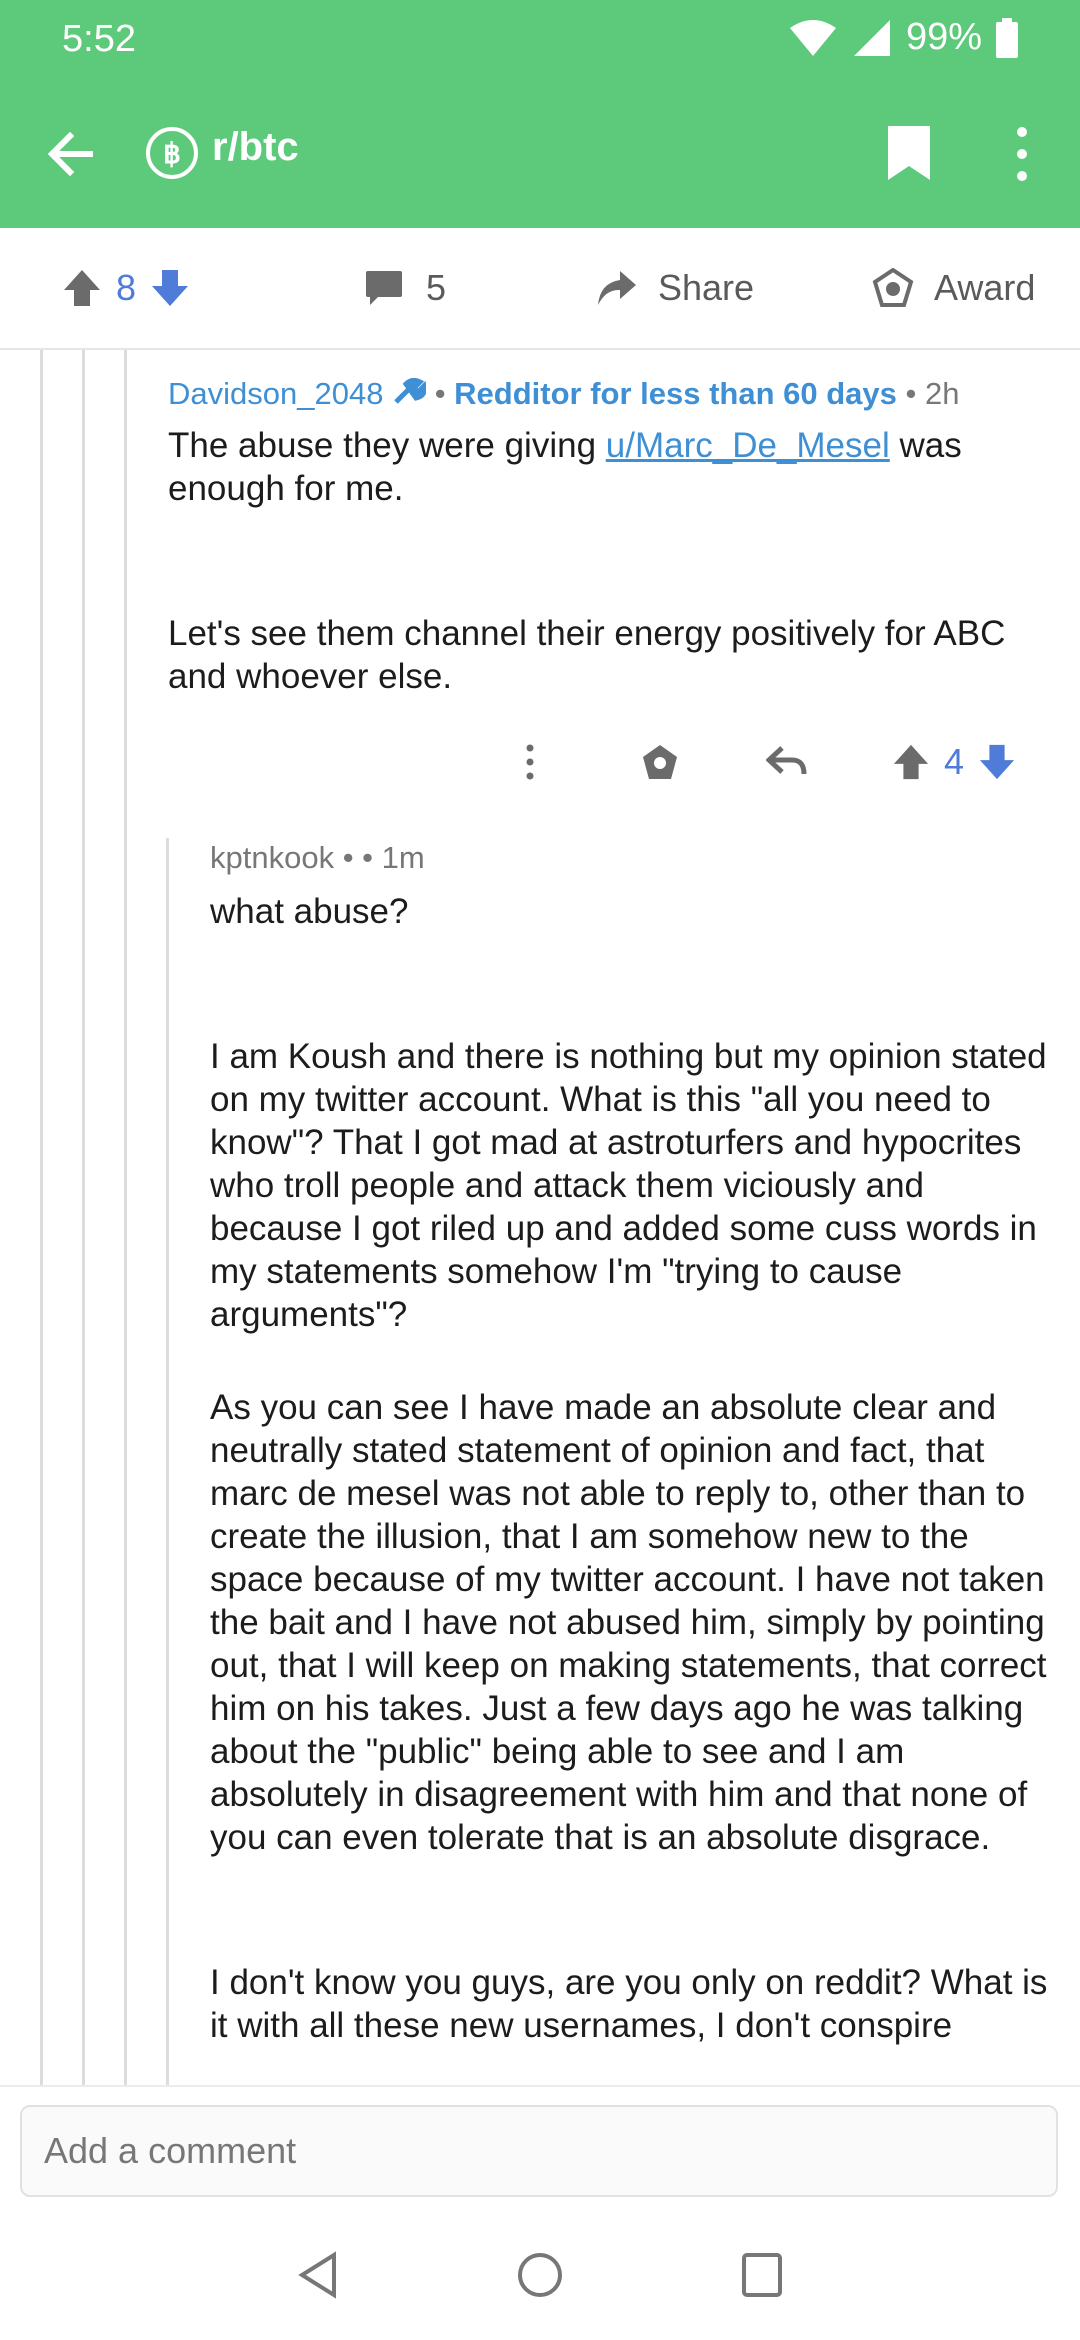  What do you see at coordinates (540, 289) in the screenshot?
I see `post-action-bar: 8 5 Share Award` at bounding box center [540, 289].